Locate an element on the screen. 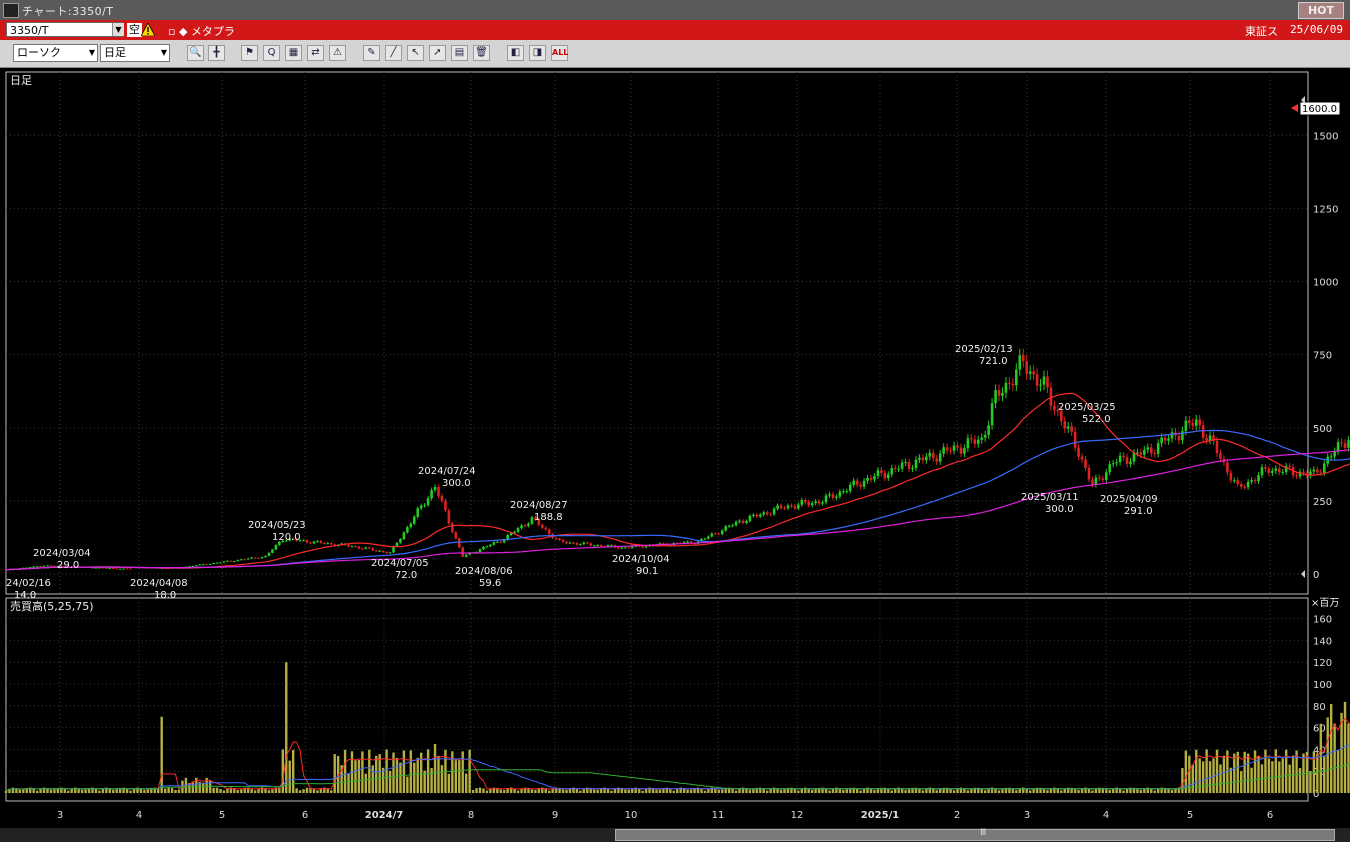 The height and width of the screenshot is (842, 1350). annotation-date: 2024/07/05 is located at coordinates (400, 563).